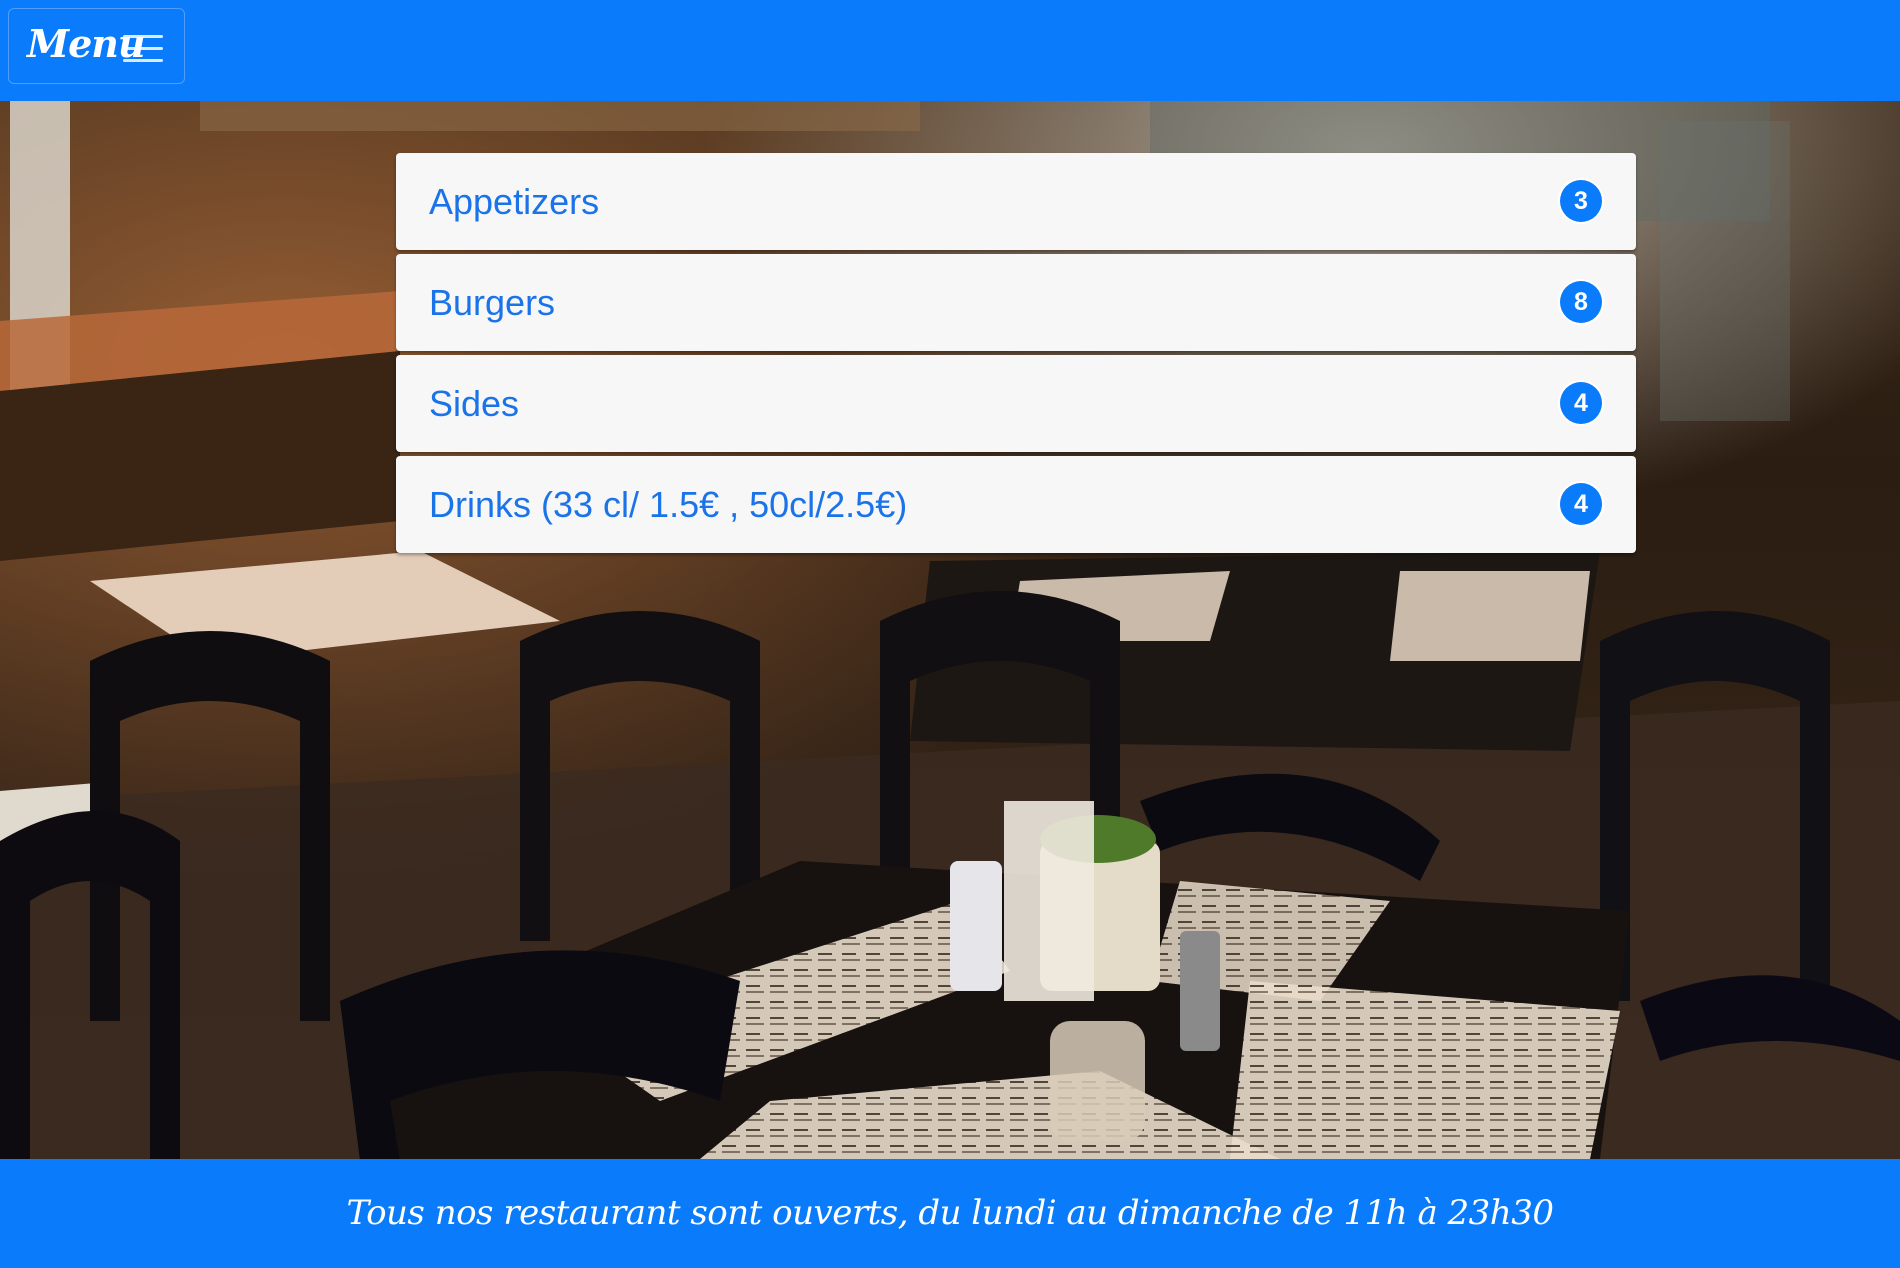  I want to click on category-label: Appetizers, so click(514, 201).